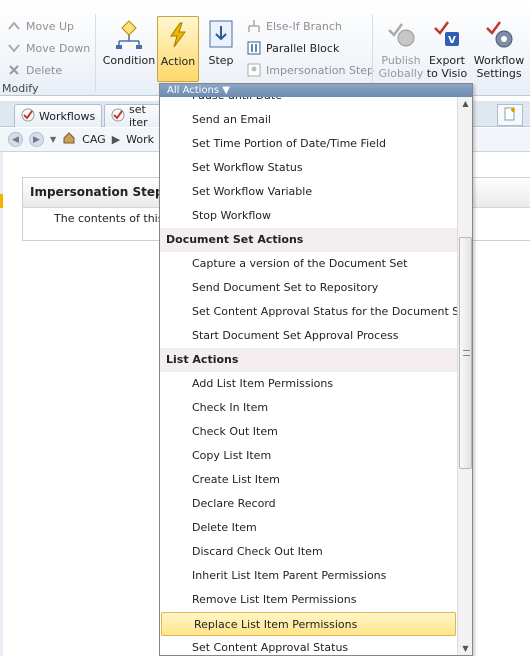 The height and width of the screenshot is (656, 530). I want to click on step-button: Step, so click(221, 49).